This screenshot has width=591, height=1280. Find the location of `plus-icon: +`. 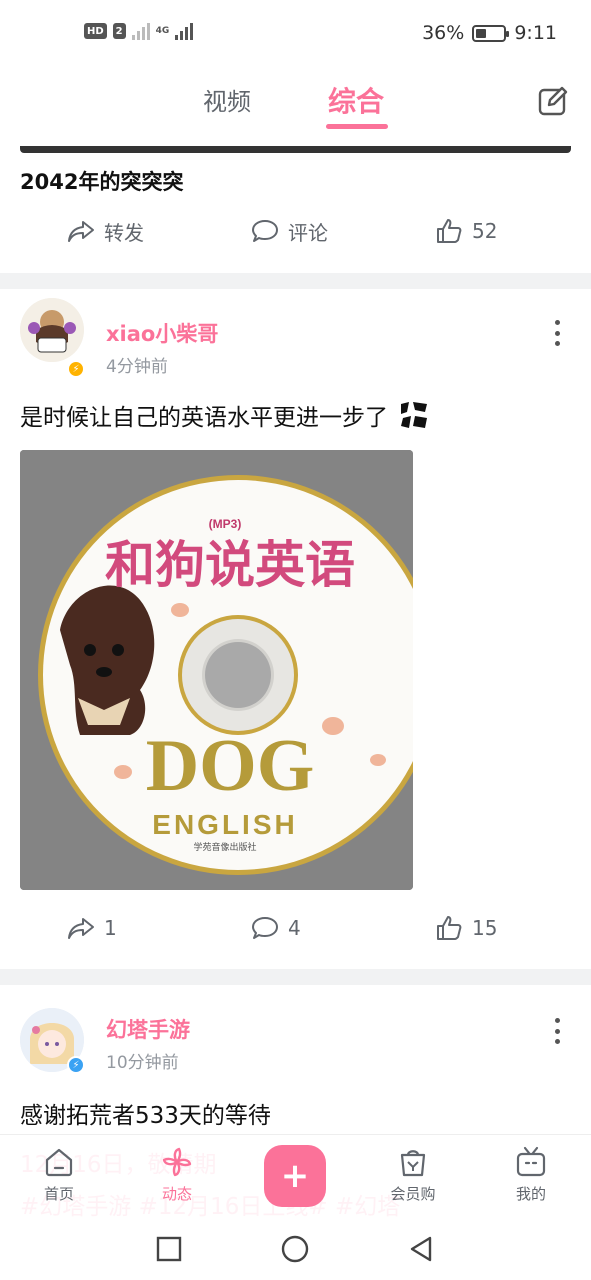

plus-icon: + is located at coordinates (295, 1176).